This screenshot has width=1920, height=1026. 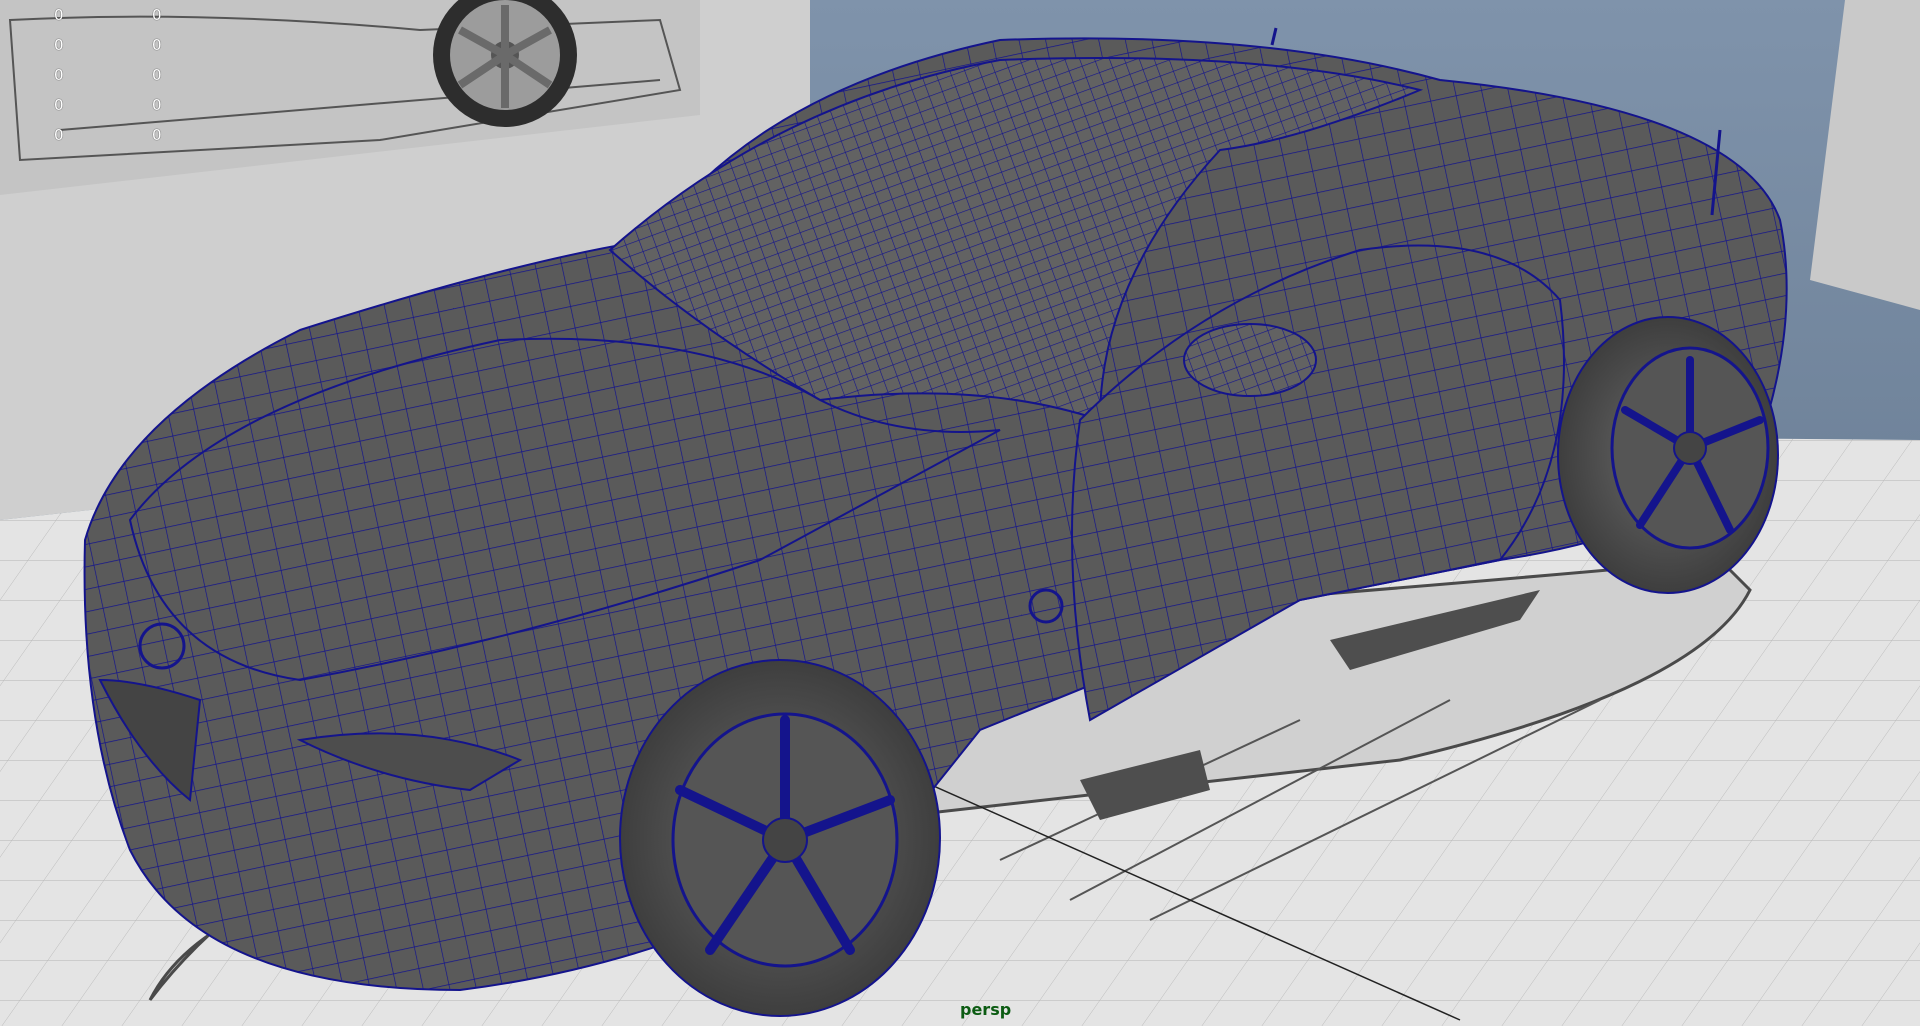 What do you see at coordinates (1250, 360) in the screenshot?
I see `side-mirror` at bounding box center [1250, 360].